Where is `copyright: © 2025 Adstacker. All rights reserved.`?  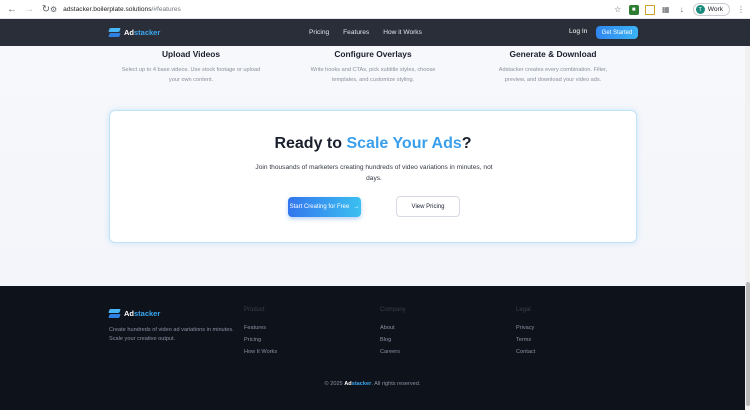 copyright: © 2025 Adstacker. All rights reserved. is located at coordinates (372, 384).